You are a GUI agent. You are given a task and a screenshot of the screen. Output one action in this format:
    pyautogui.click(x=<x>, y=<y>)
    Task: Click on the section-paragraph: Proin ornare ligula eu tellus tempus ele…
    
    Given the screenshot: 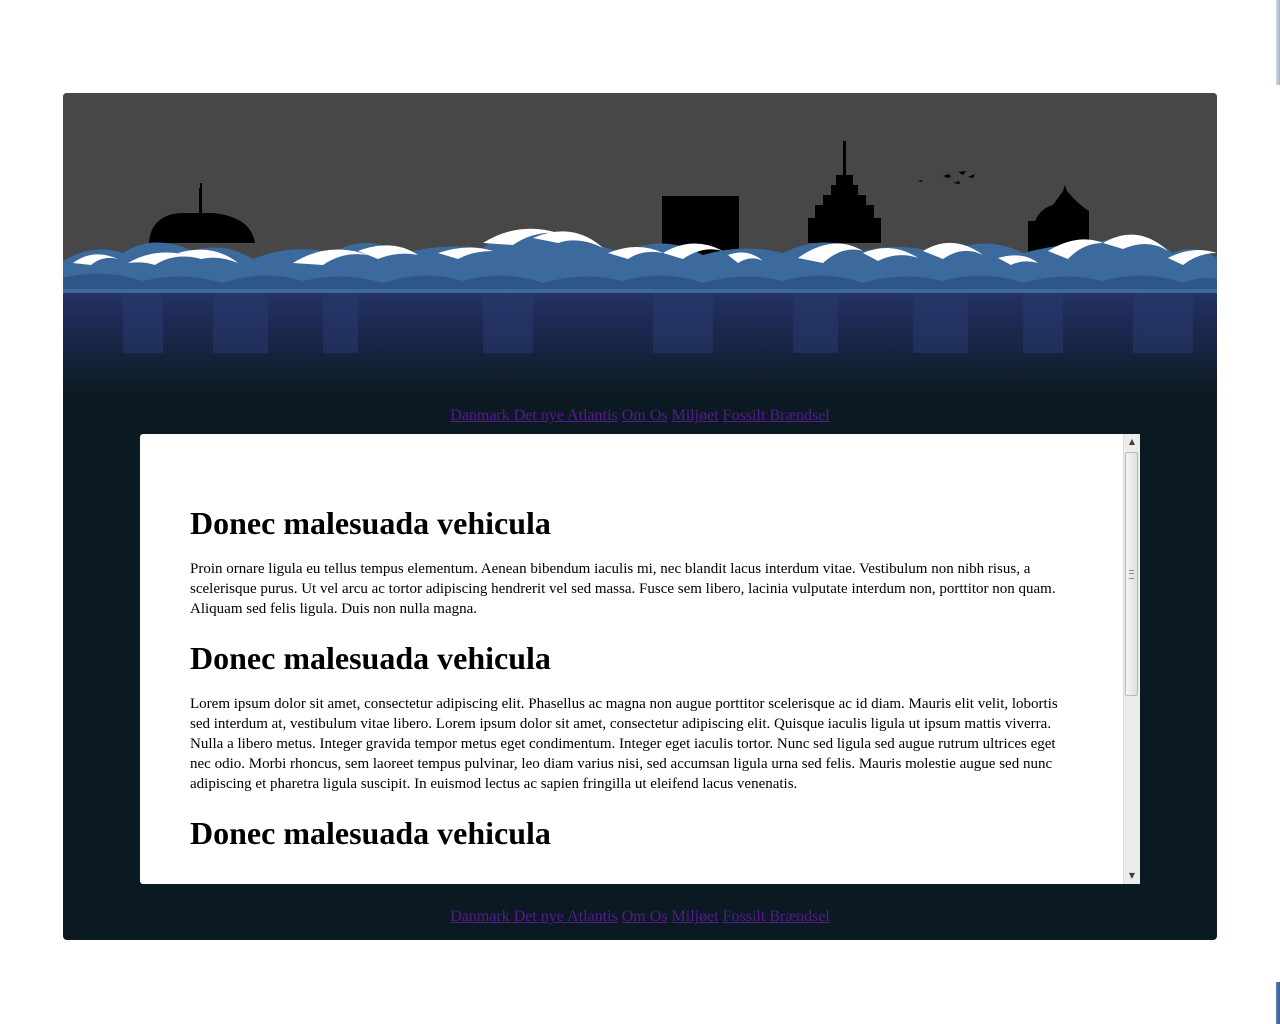 What is the action you would take?
    pyautogui.click(x=623, y=589)
    